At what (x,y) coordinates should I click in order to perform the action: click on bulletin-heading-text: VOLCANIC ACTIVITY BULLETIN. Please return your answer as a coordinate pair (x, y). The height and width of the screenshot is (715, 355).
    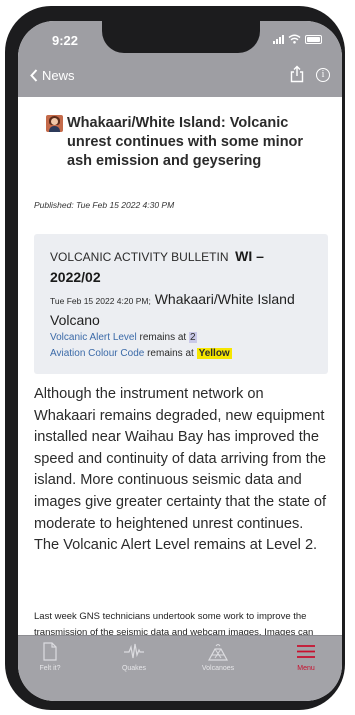
    Looking at the image, I should click on (139, 257).